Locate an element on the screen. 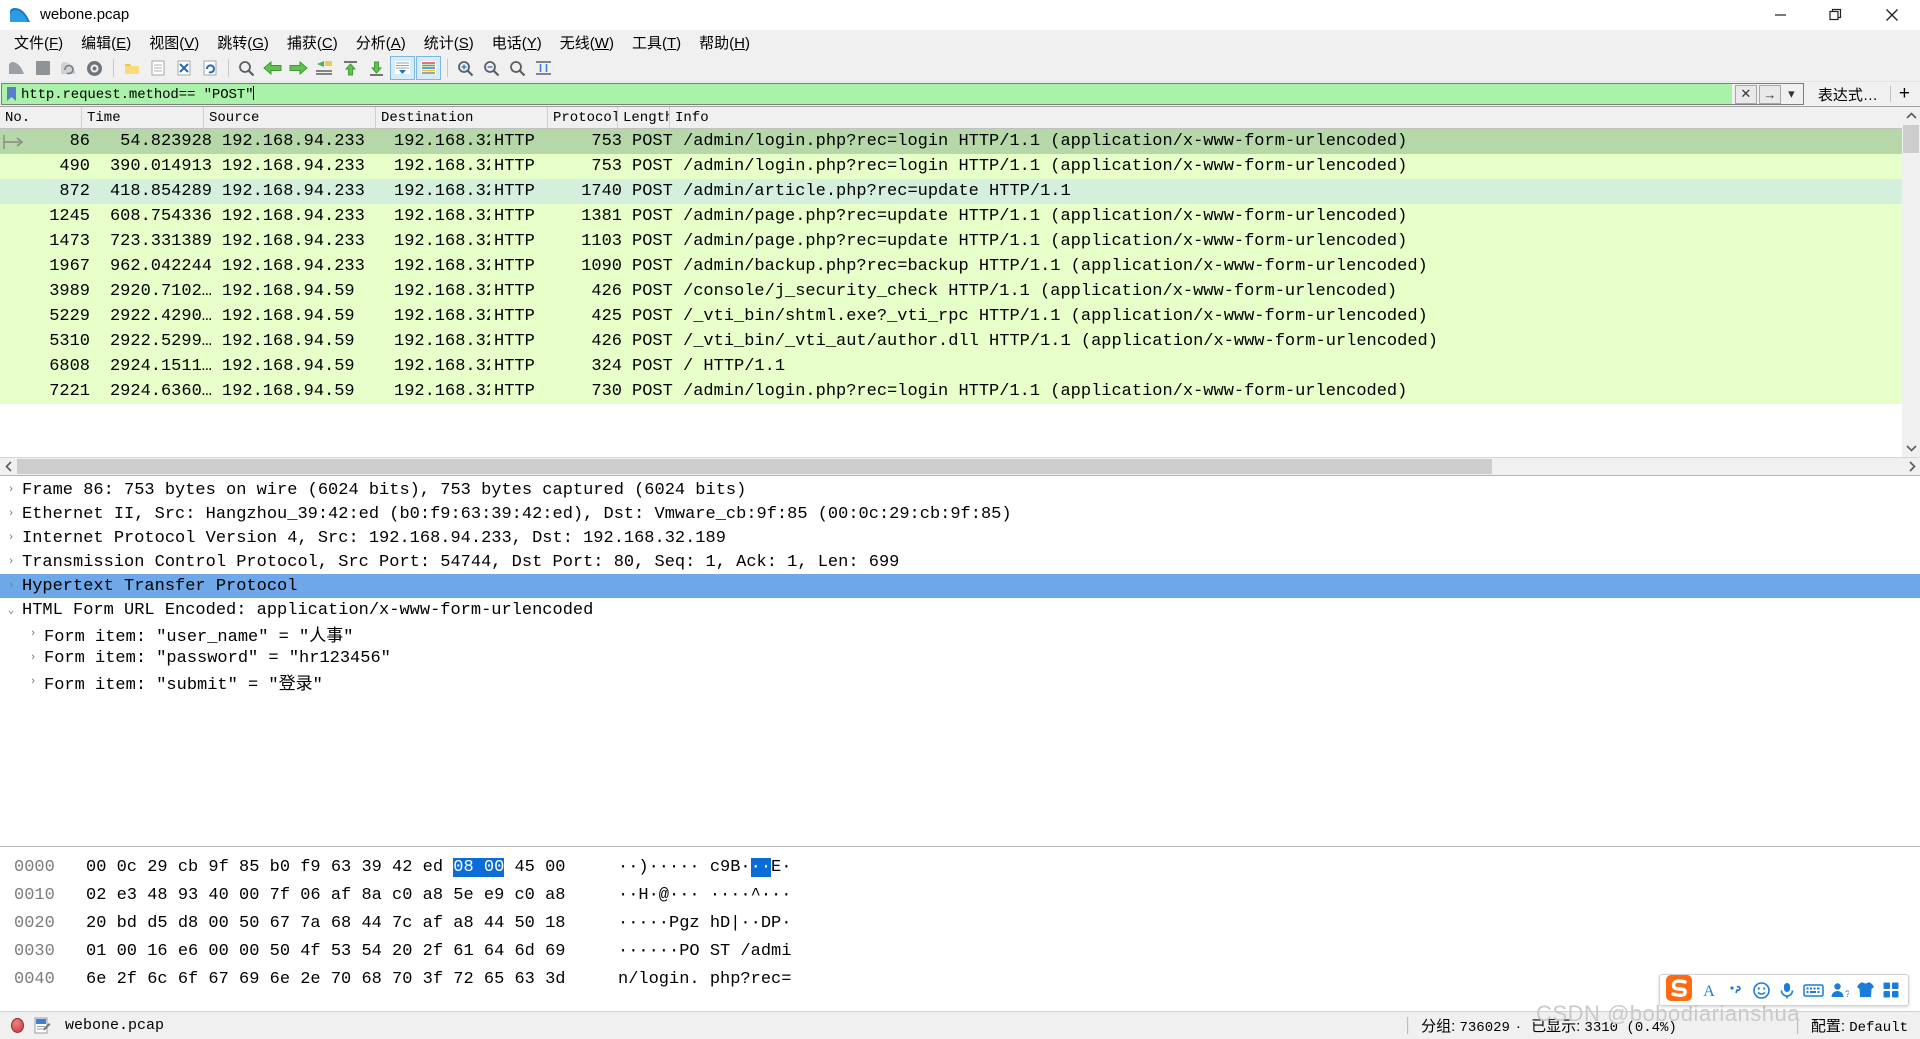  column-length: Length is located at coordinates (644, 117).